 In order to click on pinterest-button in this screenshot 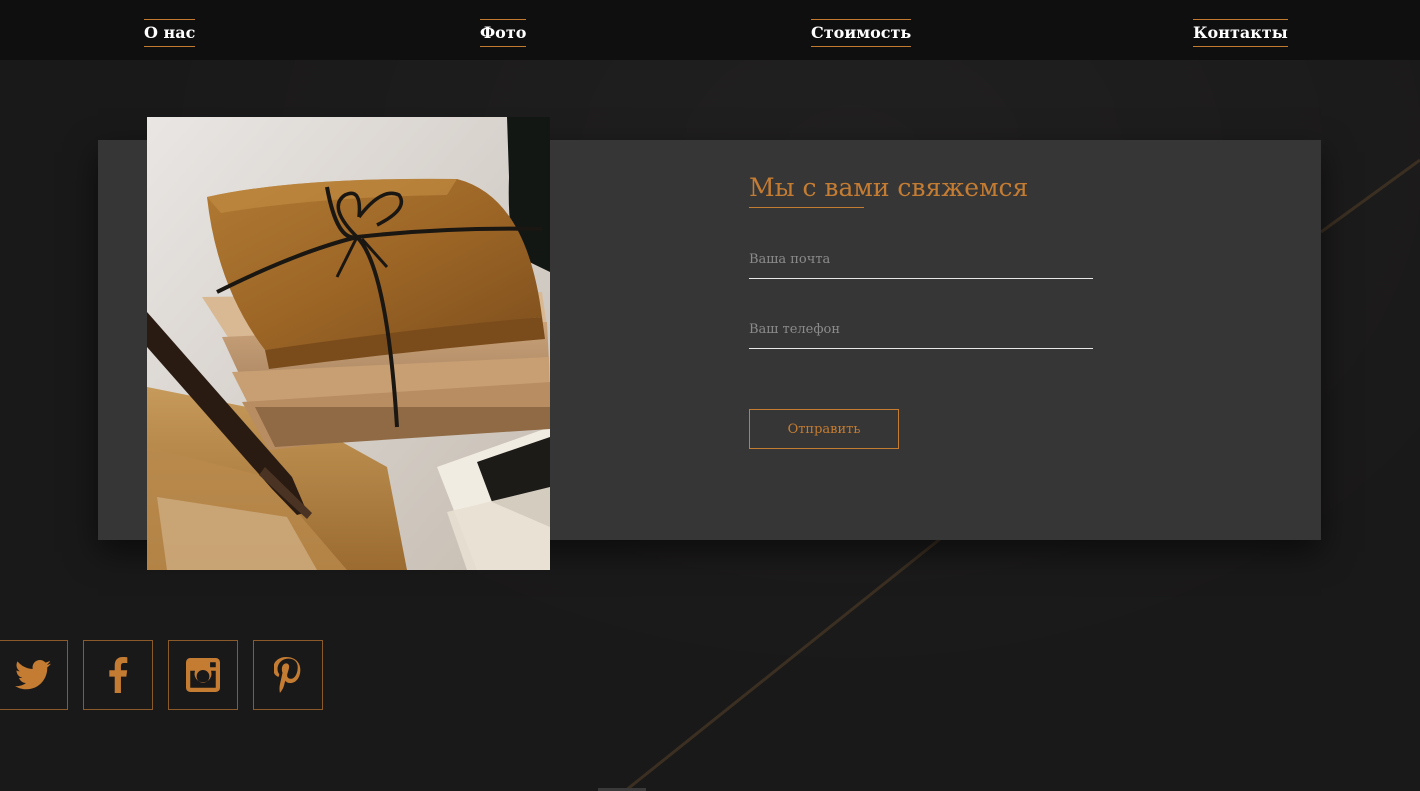, I will do `click(288, 675)`.